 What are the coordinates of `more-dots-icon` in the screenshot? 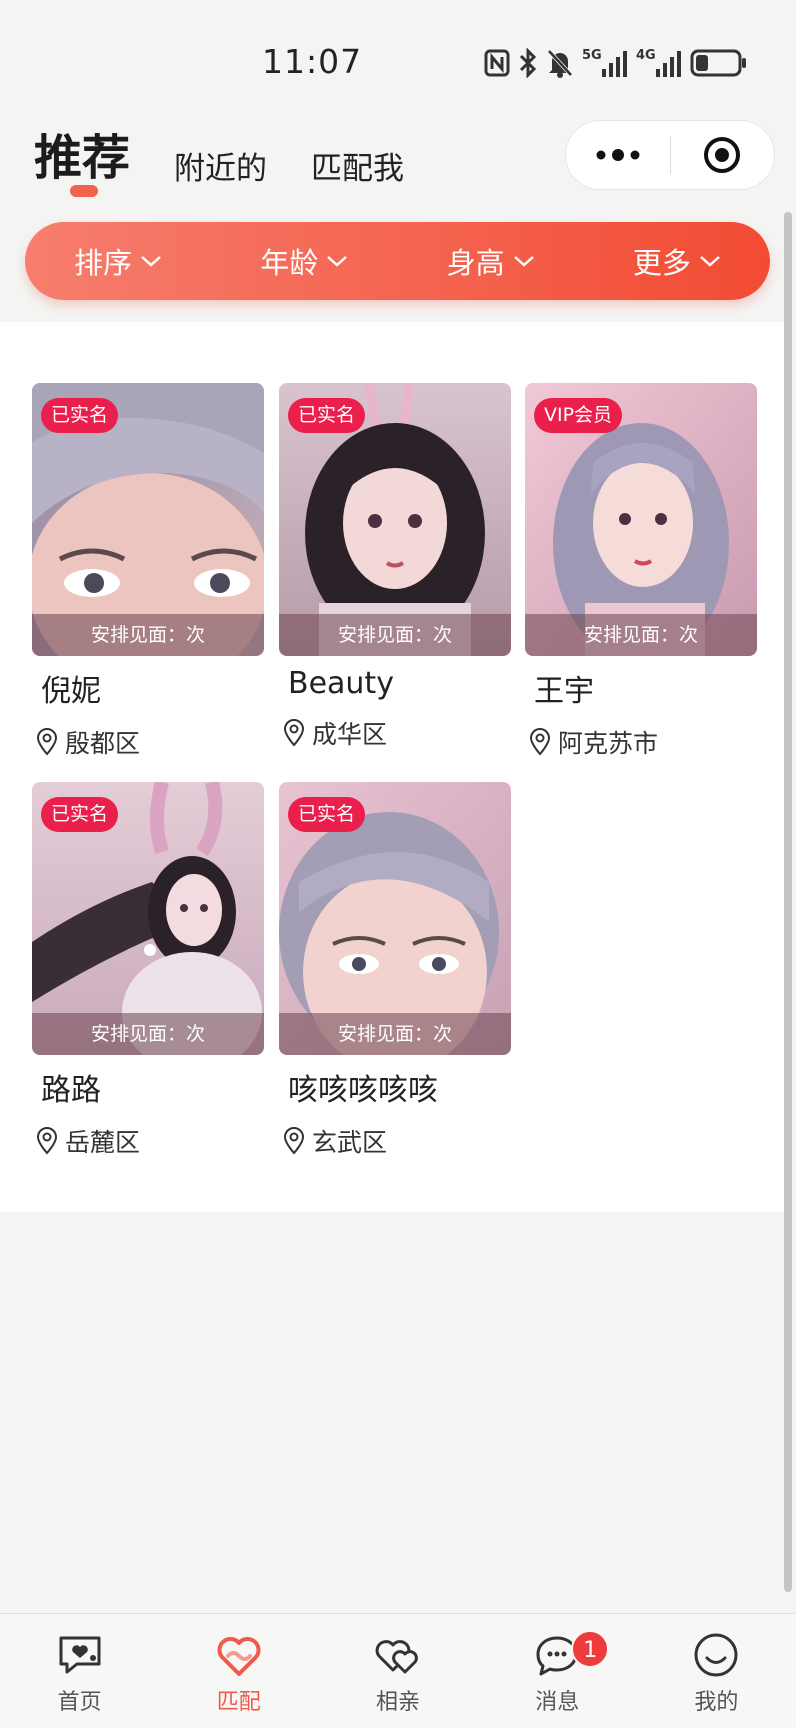 It's located at (618, 155).